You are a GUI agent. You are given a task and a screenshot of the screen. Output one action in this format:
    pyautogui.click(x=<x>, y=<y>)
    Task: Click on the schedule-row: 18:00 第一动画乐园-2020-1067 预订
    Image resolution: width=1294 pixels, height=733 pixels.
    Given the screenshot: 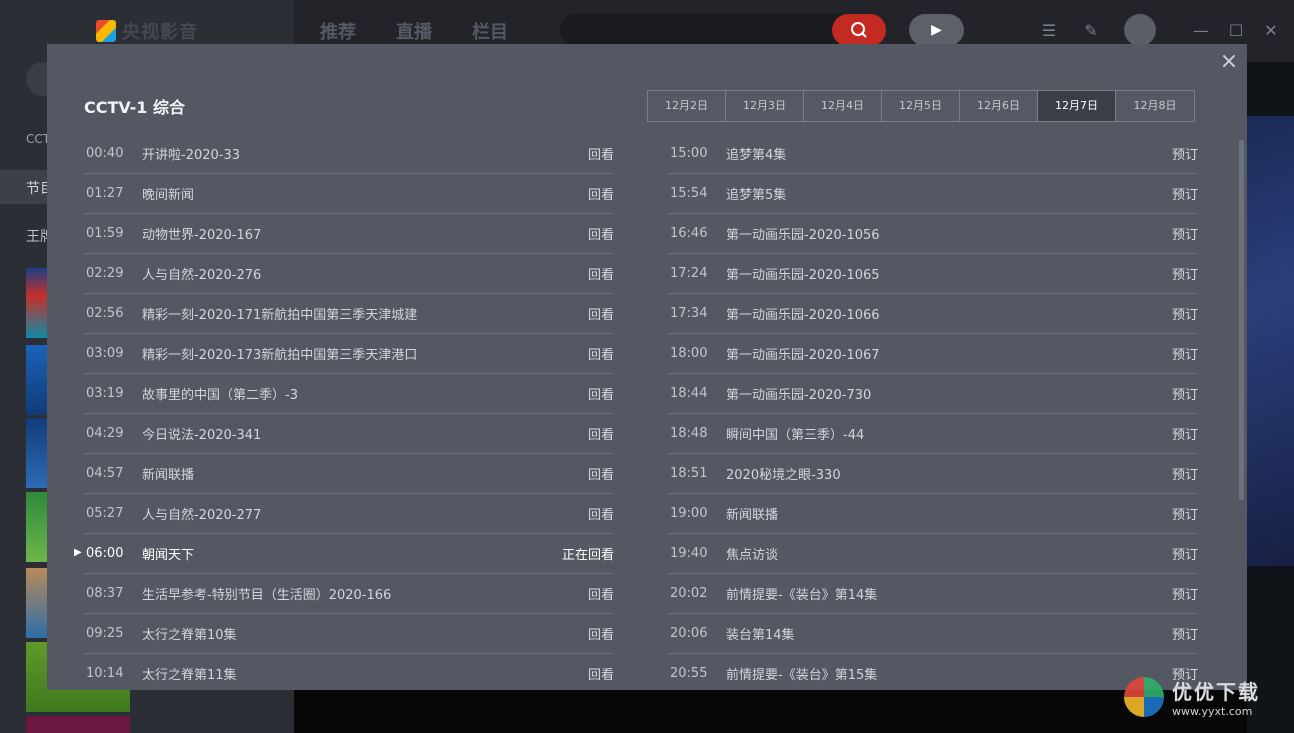 What is the action you would take?
    pyautogui.click(x=933, y=354)
    